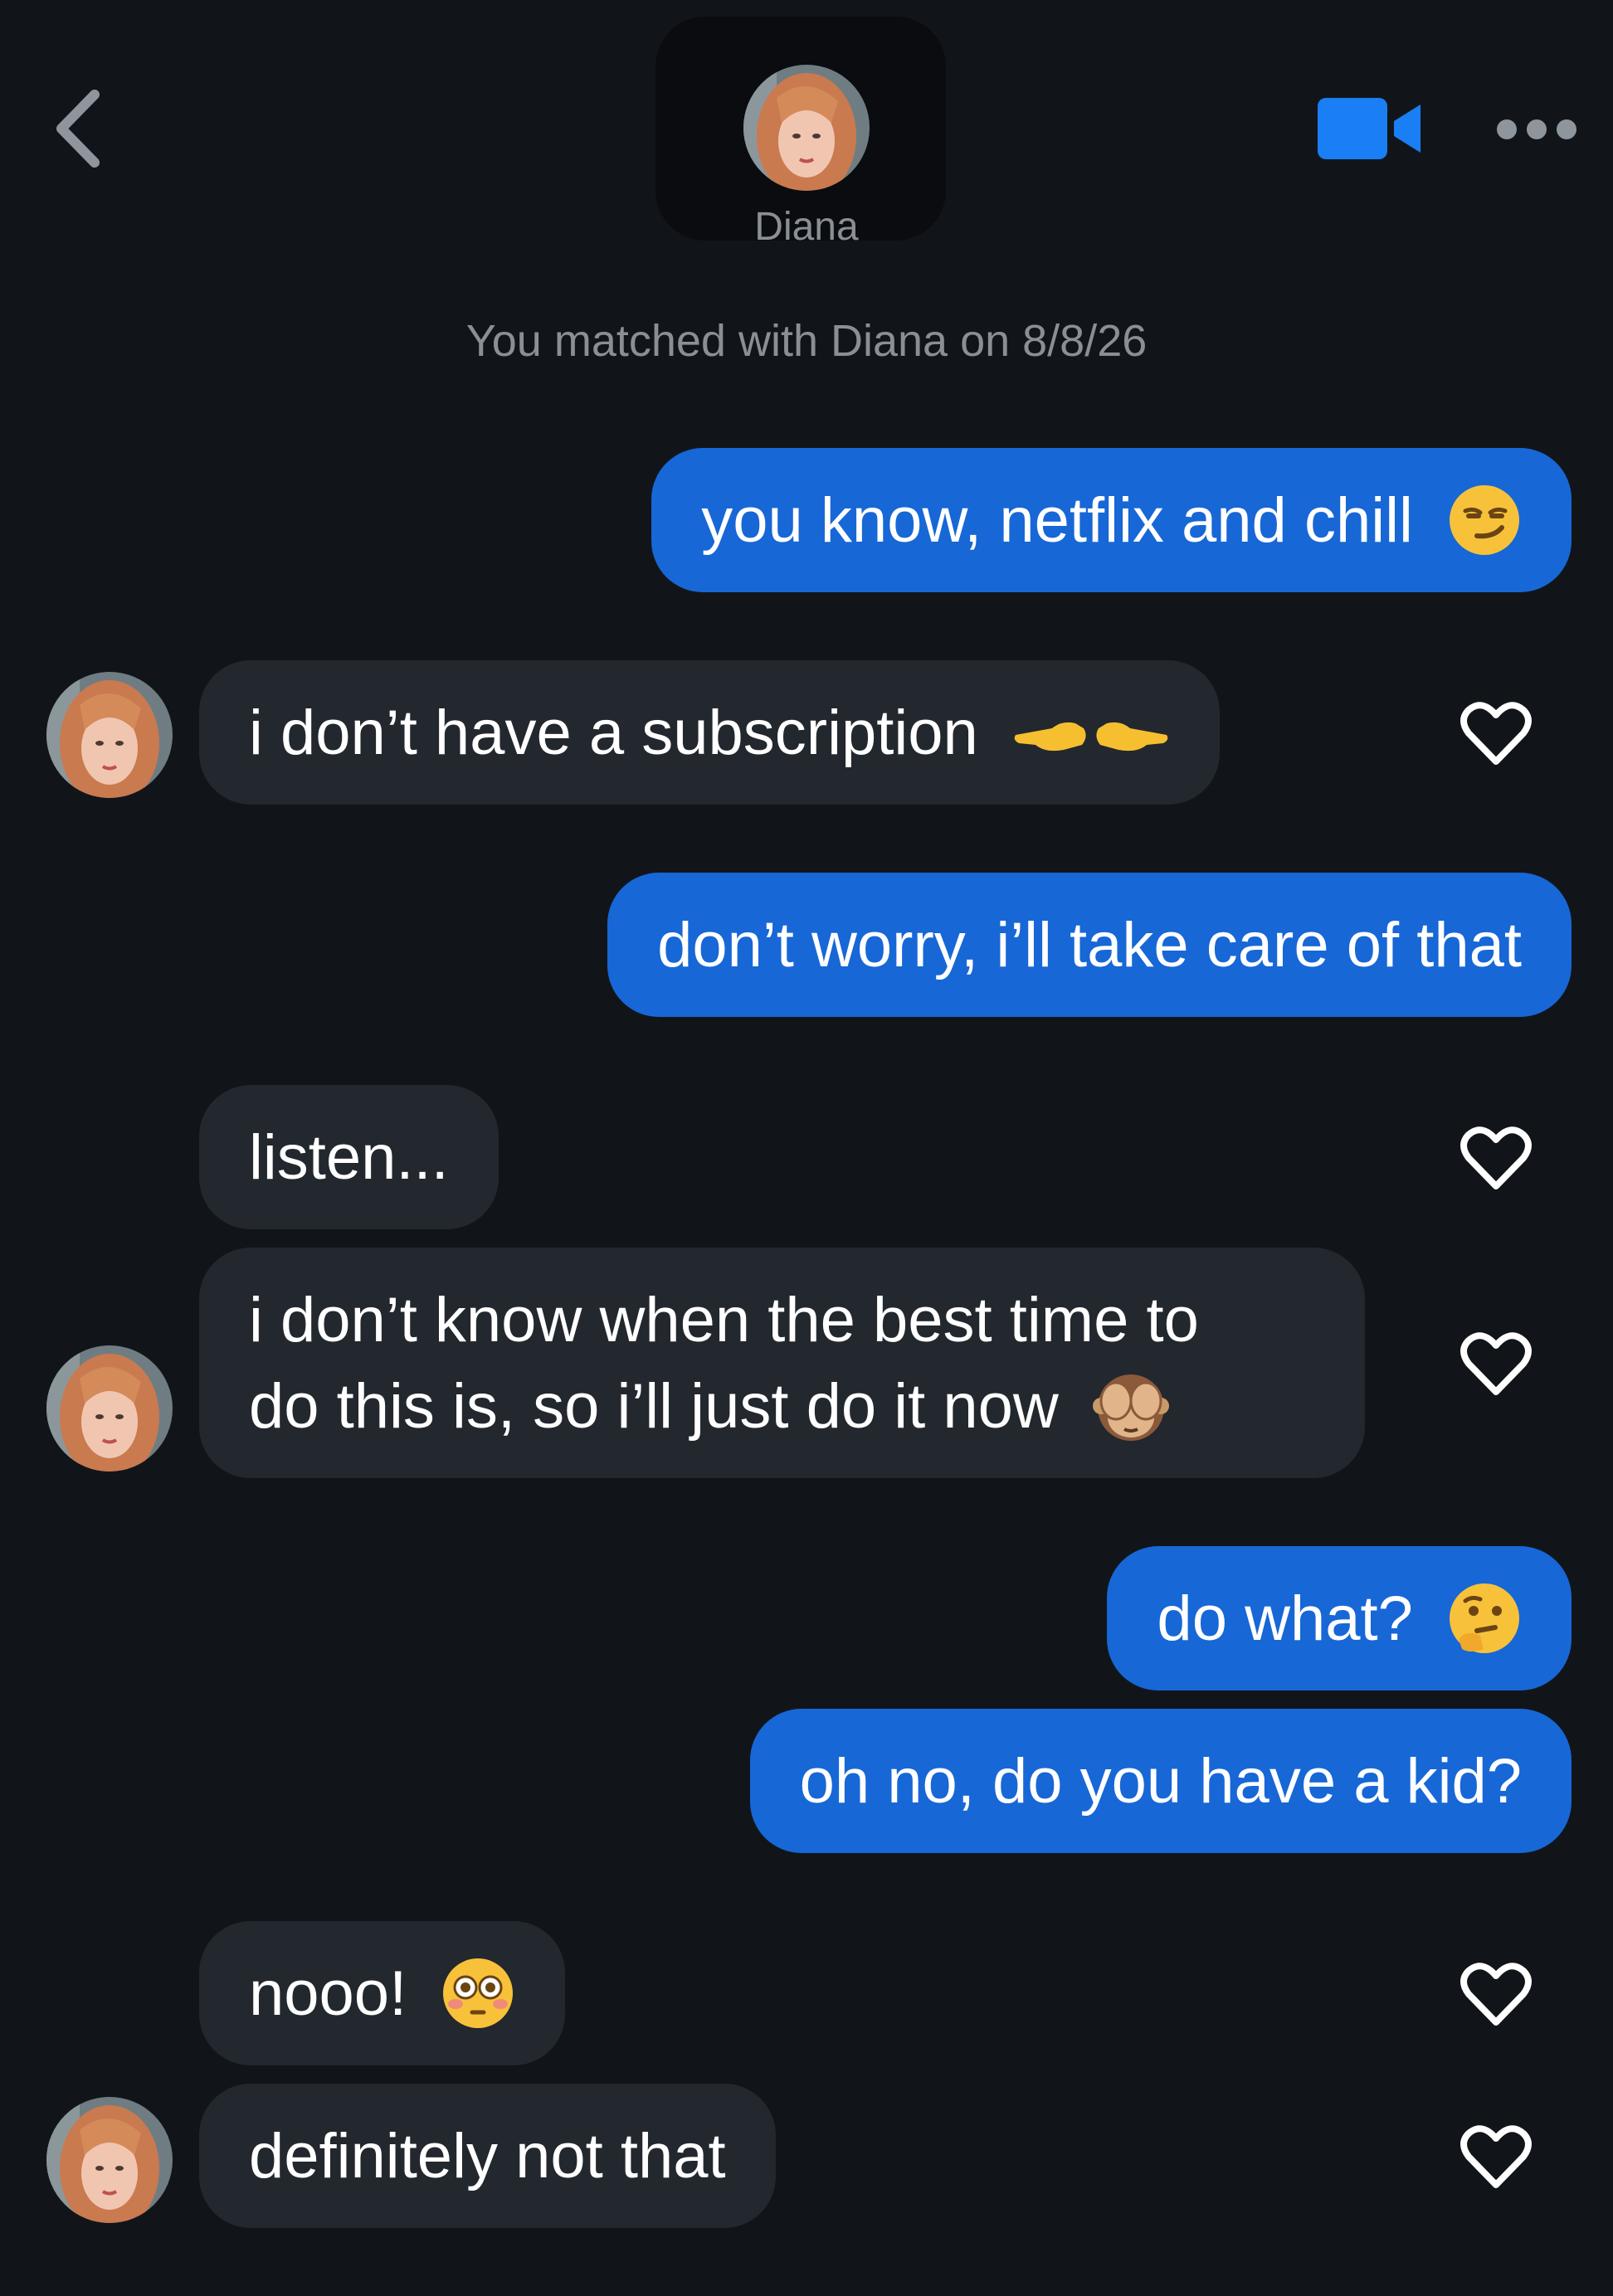 This screenshot has height=2296, width=1613. I want to click on ellipsis-icon, so click(1536, 129).